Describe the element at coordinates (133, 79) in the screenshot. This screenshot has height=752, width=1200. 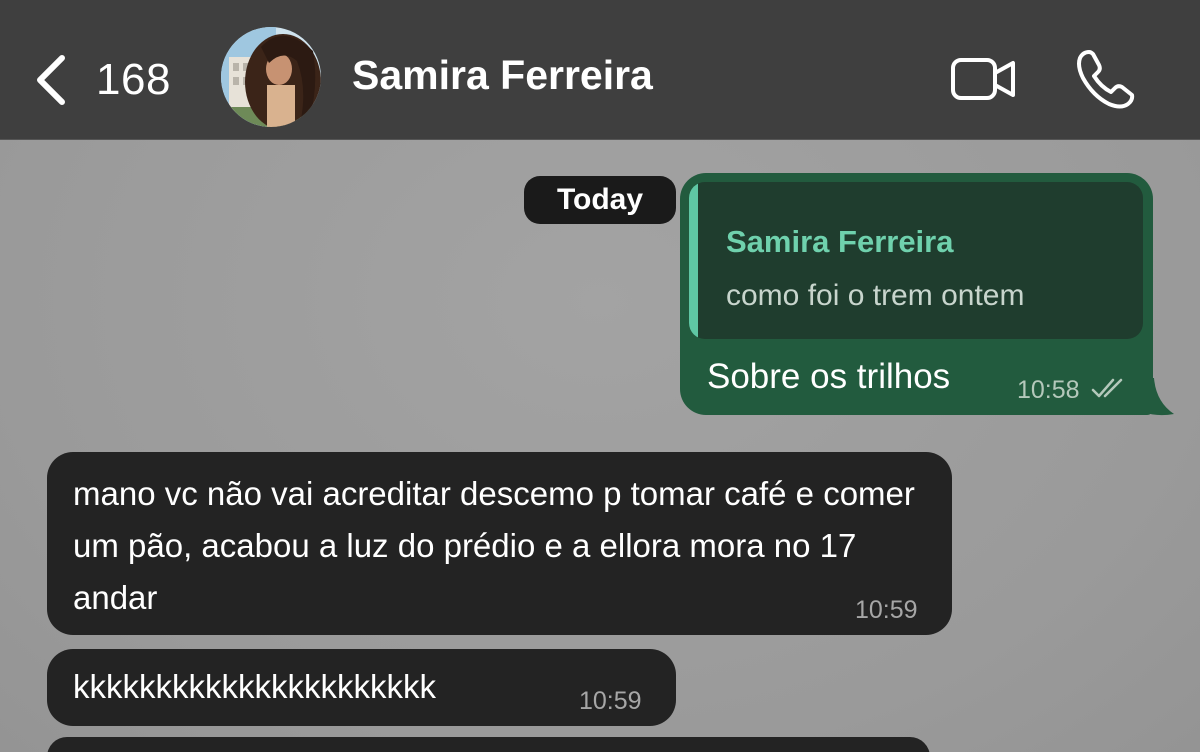
I see `unread-count: 168` at that location.